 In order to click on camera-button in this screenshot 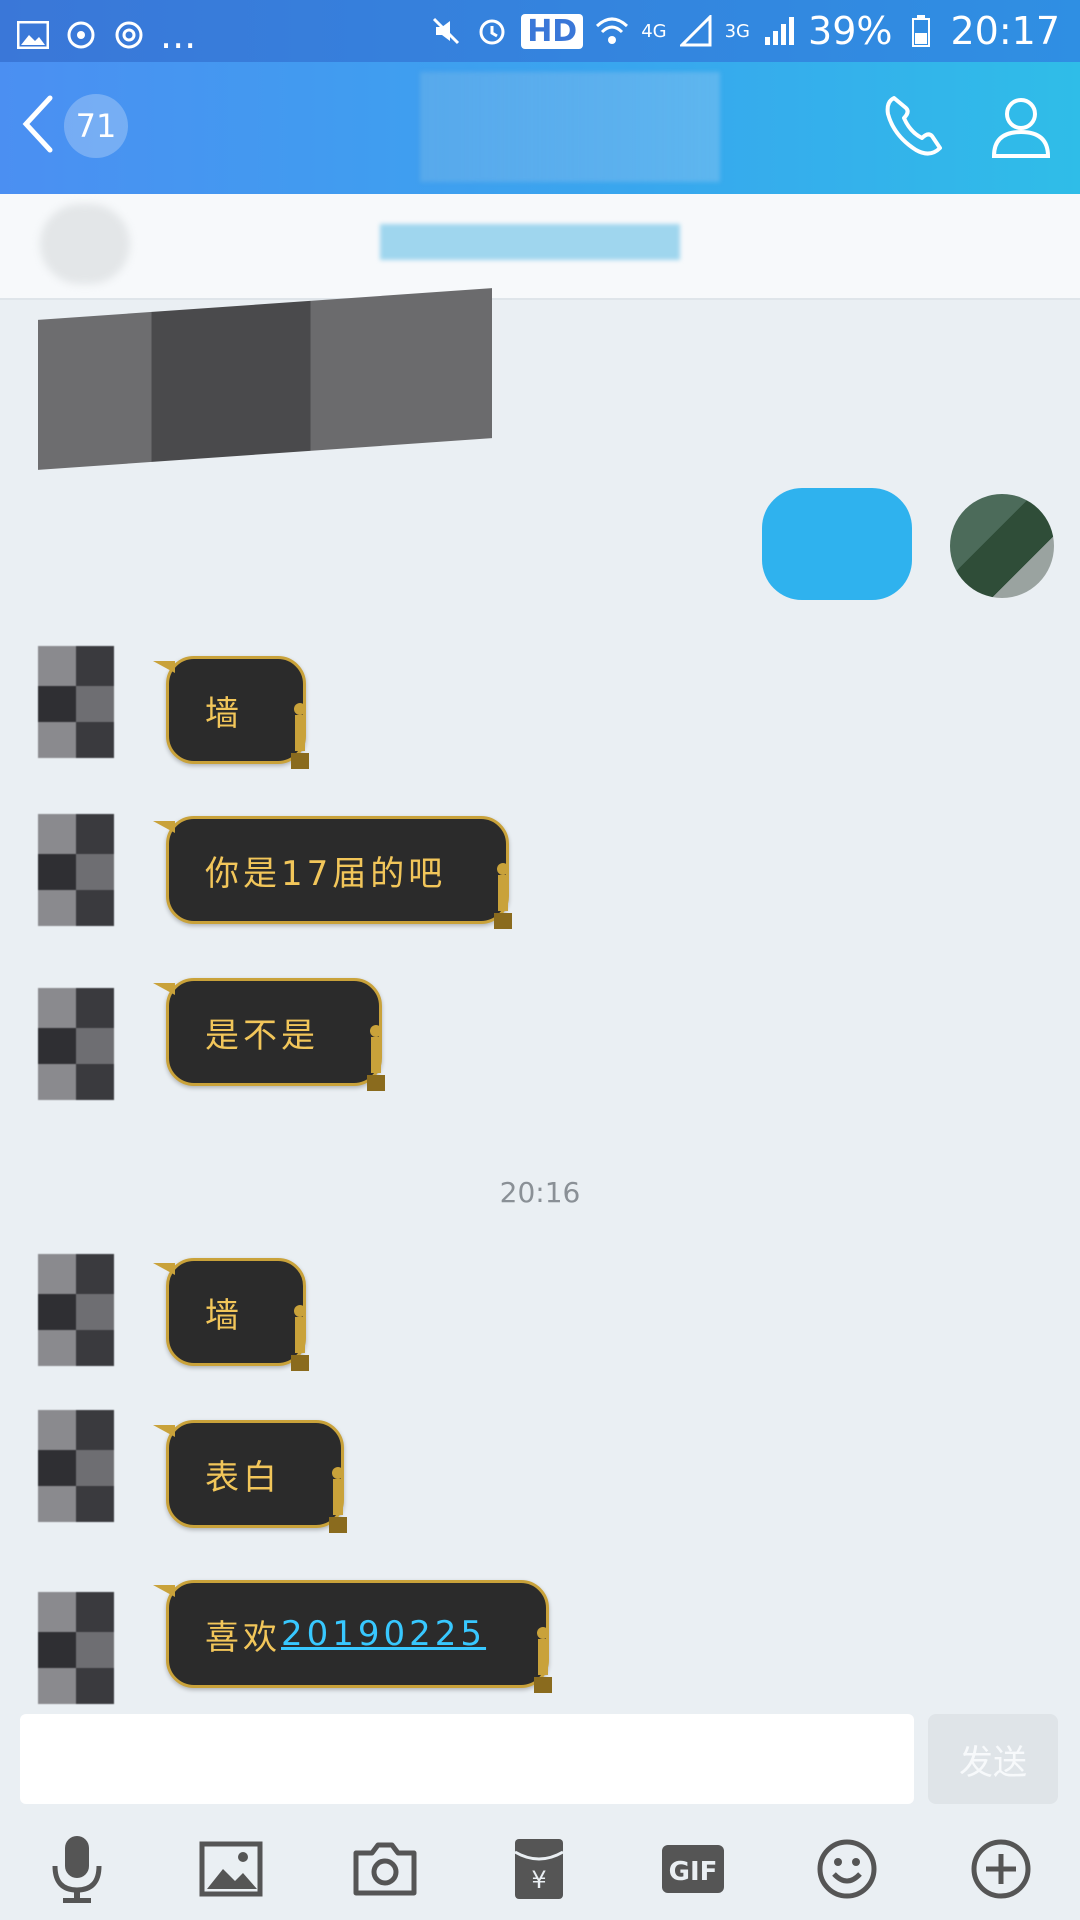, I will do `click(385, 1869)`.